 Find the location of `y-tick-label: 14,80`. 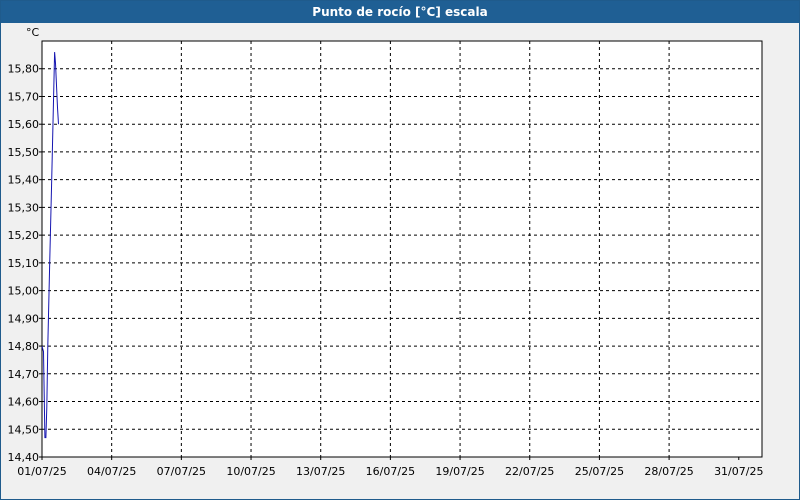

y-tick-label: 14,80 is located at coordinates (24, 346).